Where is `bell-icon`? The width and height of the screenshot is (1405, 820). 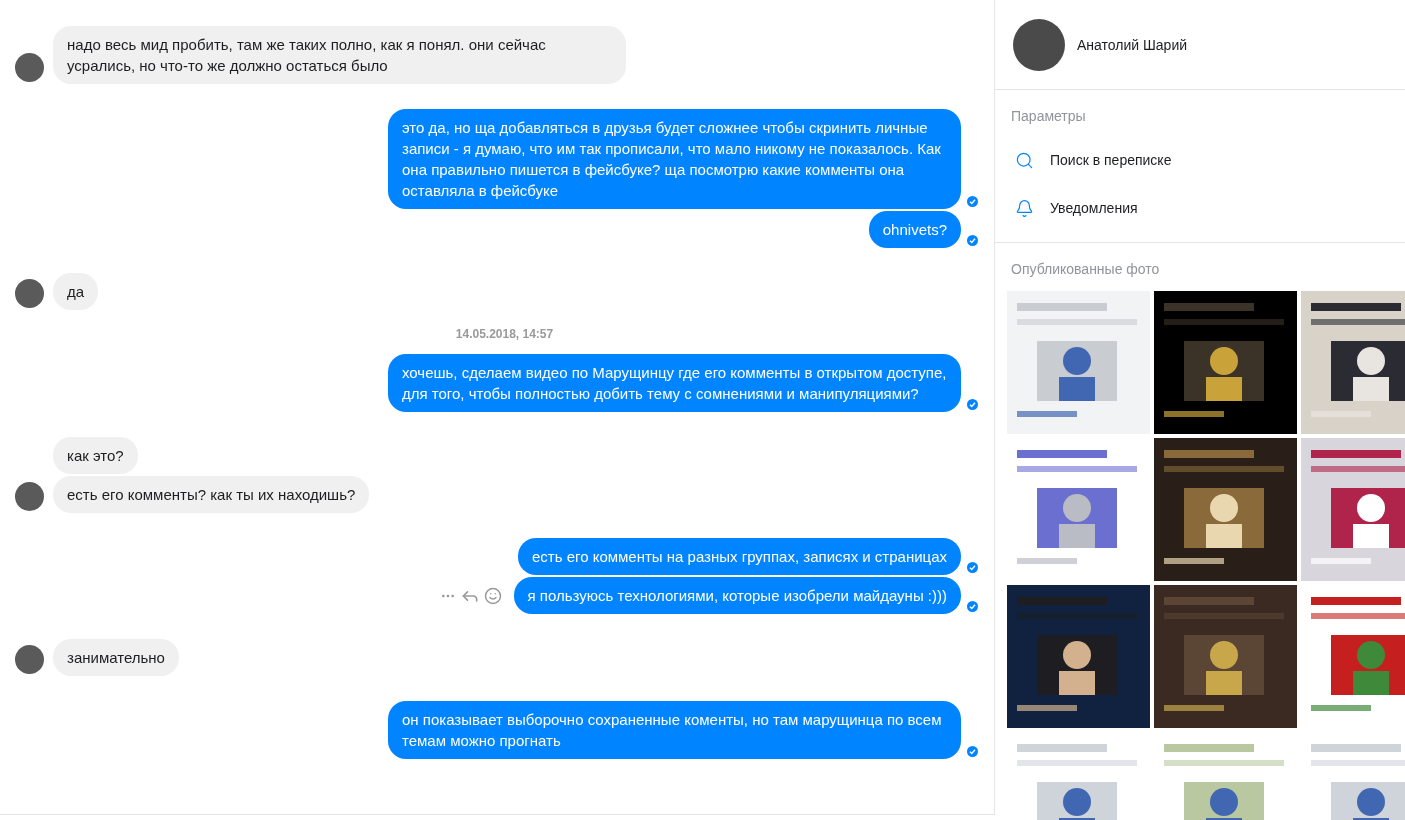 bell-icon is located at coordinates (1024, 208).